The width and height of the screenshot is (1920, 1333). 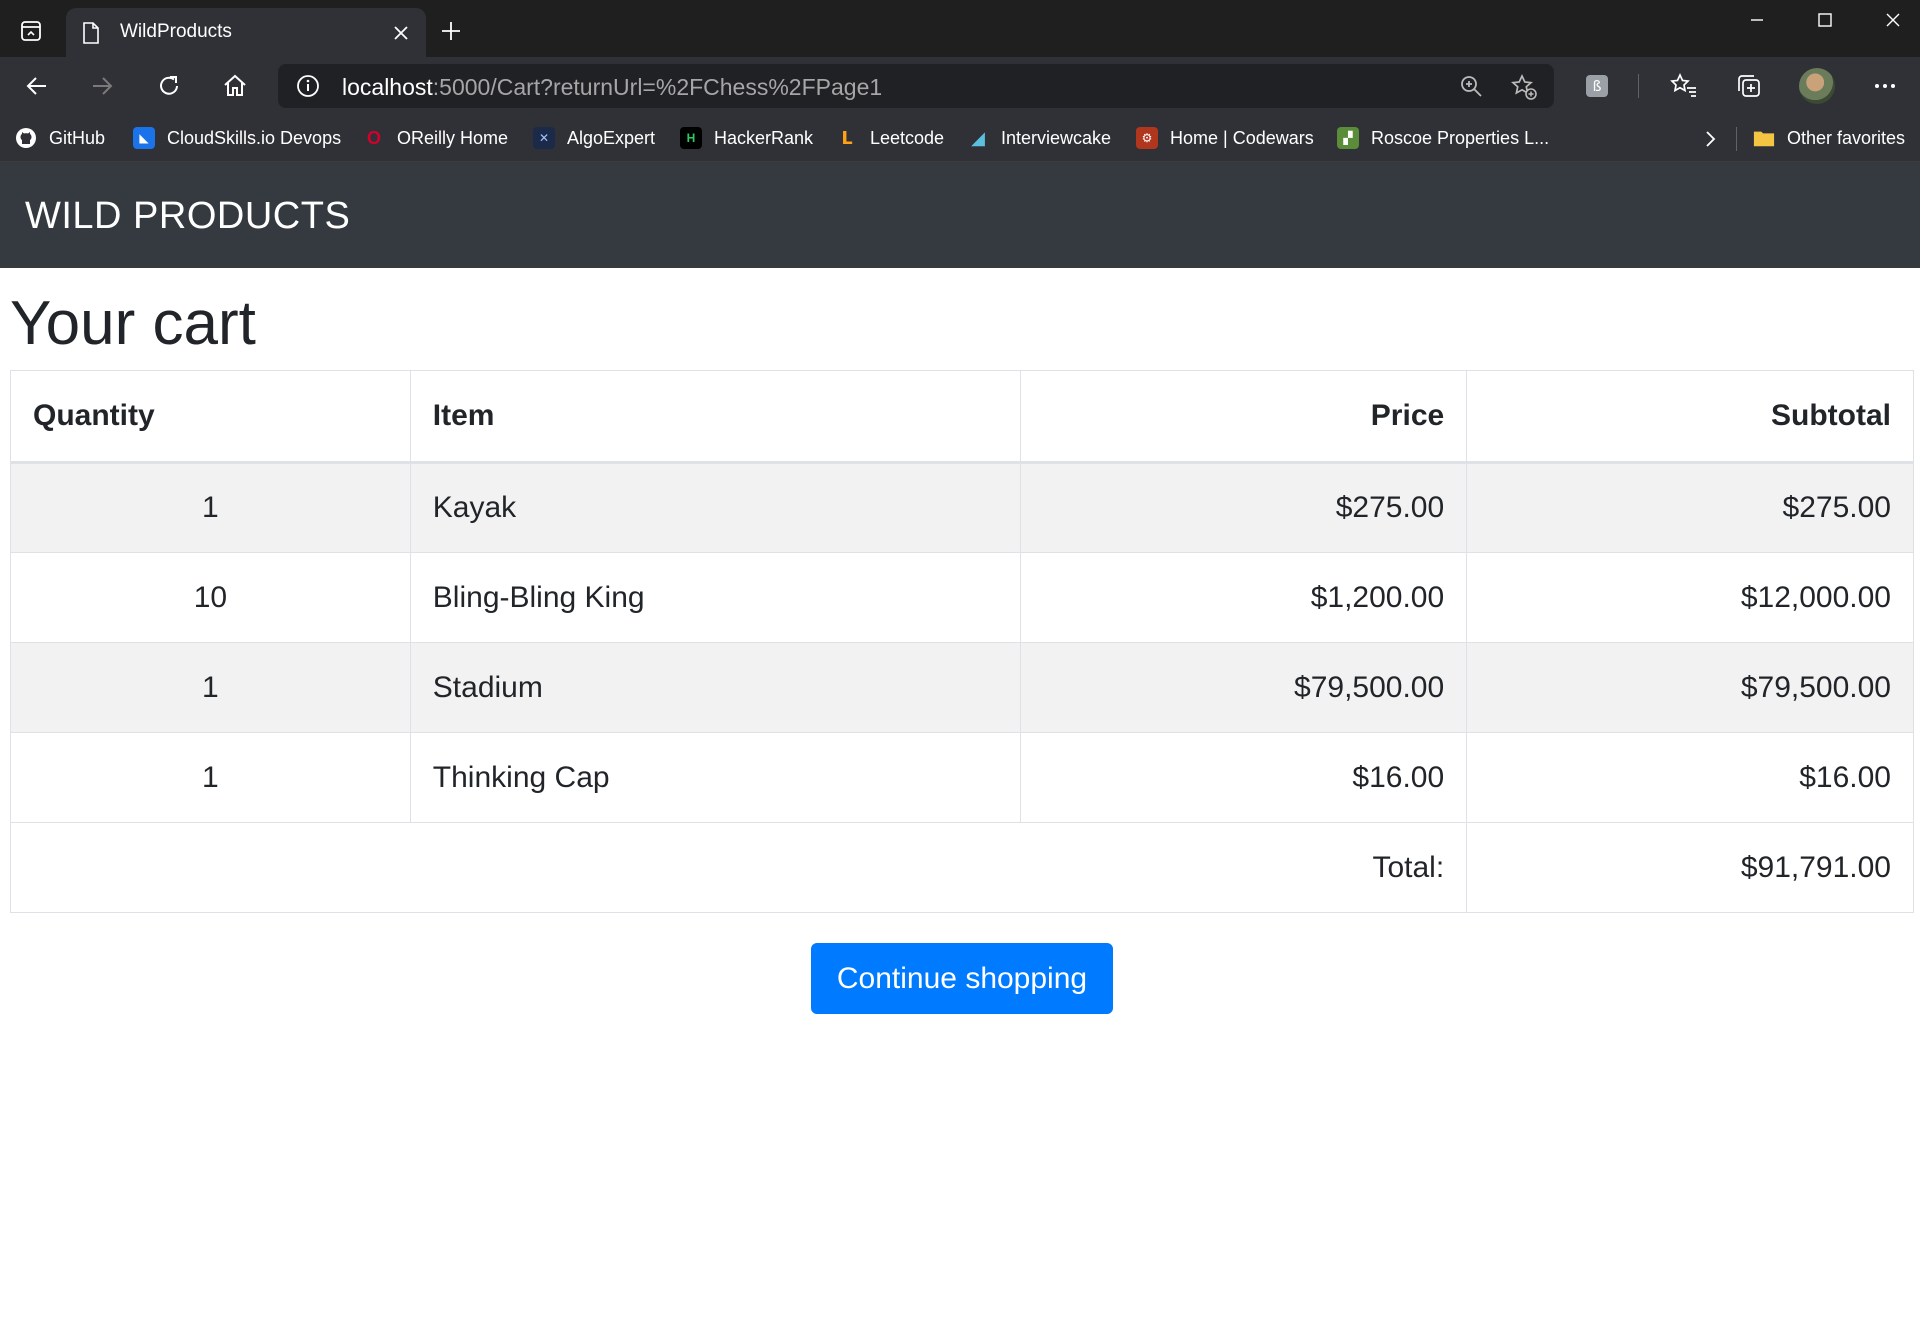 What do you see at coordinates (1524, 89) in the screenshot?
I see `add-favorite-icon` at bounding box center [1524, 89].